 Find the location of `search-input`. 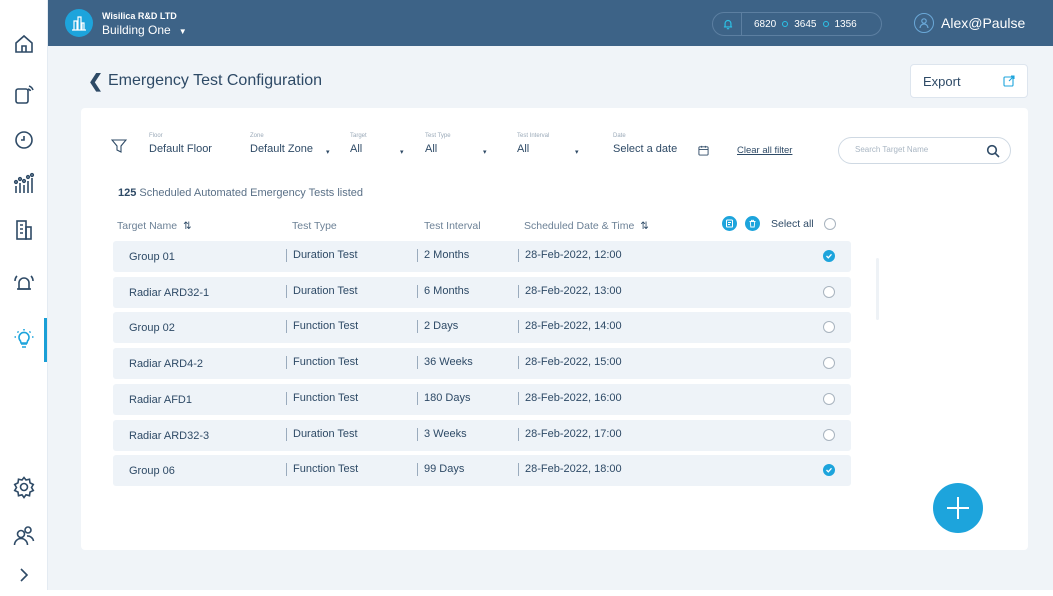

search-input is located at coordinates (915, 149).